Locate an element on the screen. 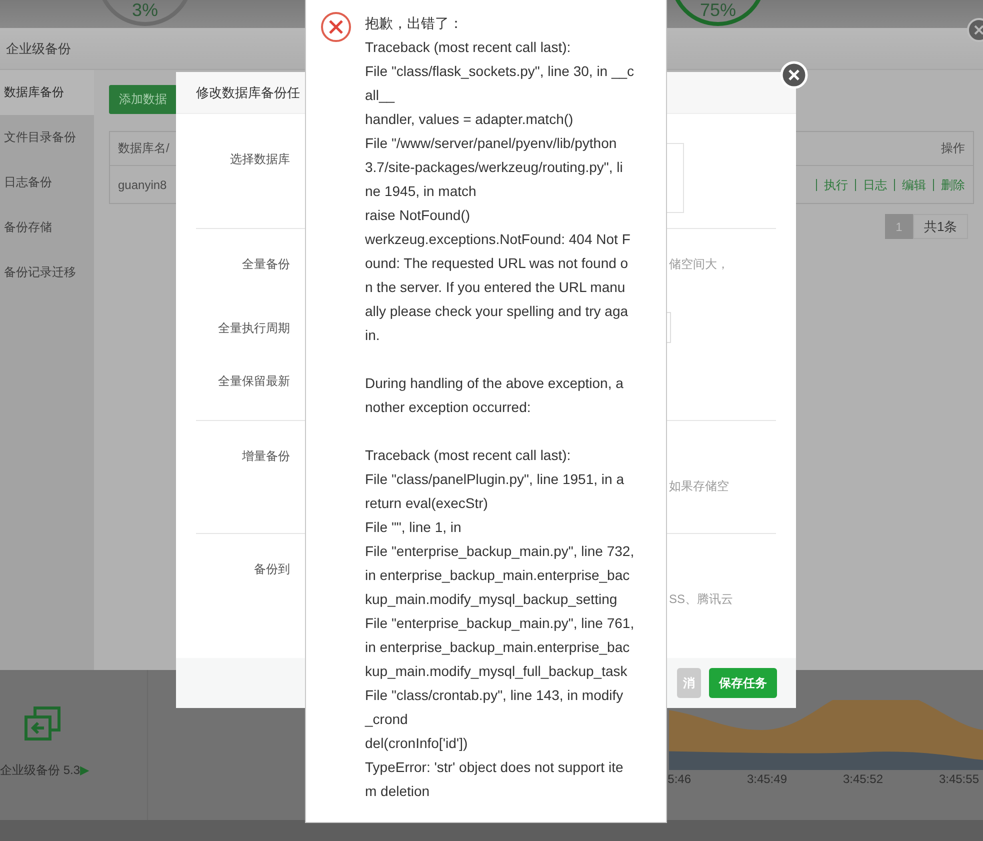  action-link: 删除 is located at coordinates (949, 184).